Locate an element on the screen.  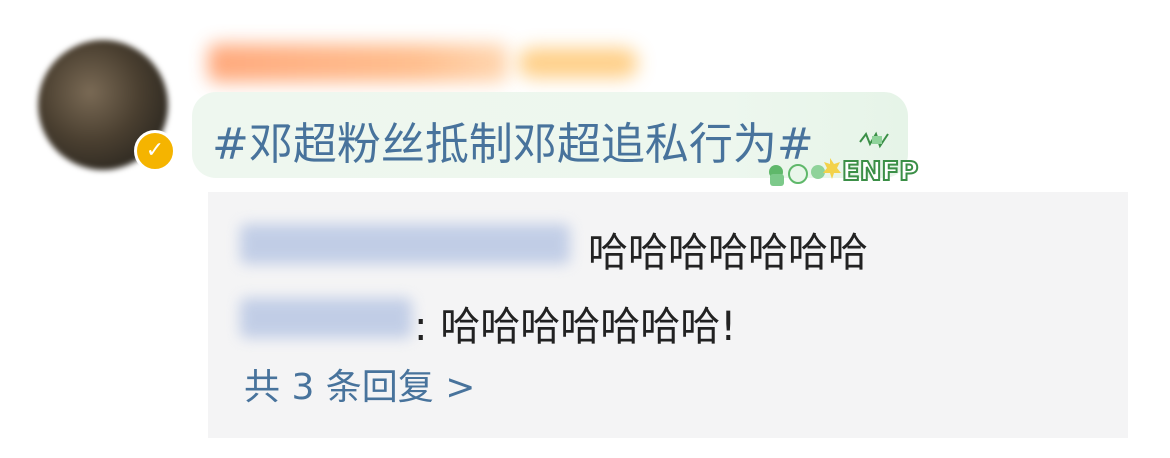
reply-item: 哈哈哈哈哈哈哈 is located at coordinates (668, 247).